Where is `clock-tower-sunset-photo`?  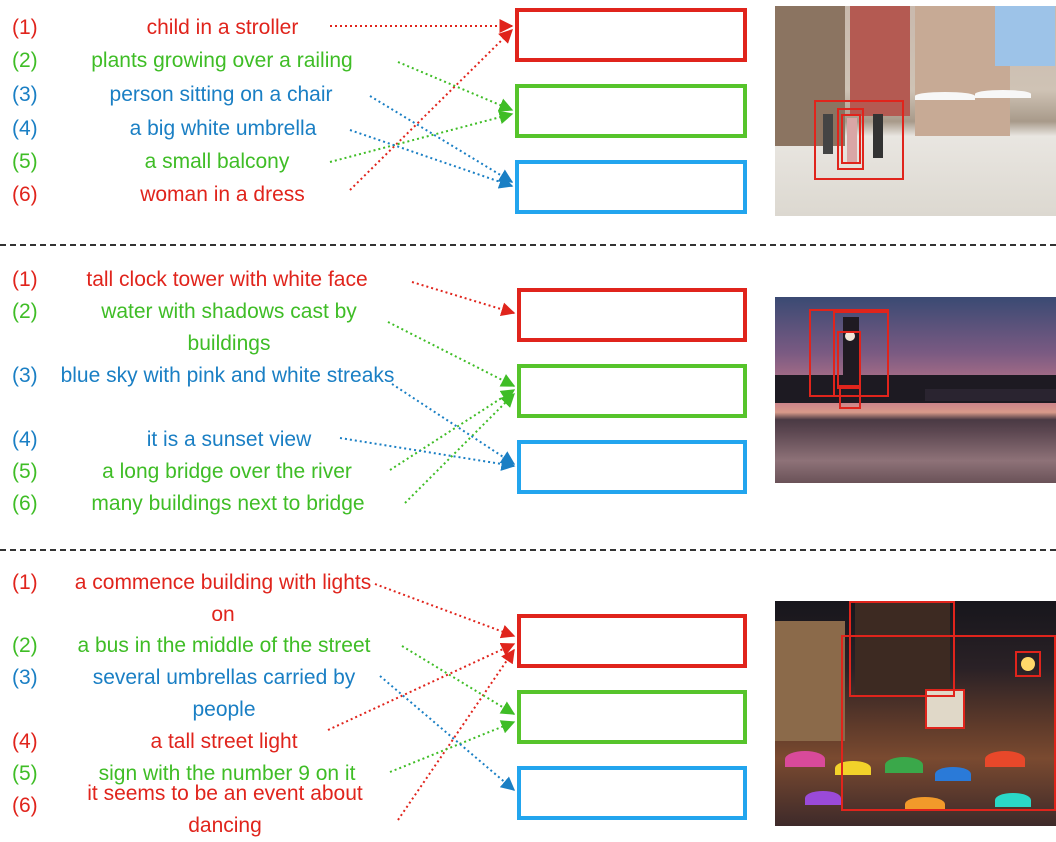
clock-tower-sunset-photo is located at coordinates (915, 390).